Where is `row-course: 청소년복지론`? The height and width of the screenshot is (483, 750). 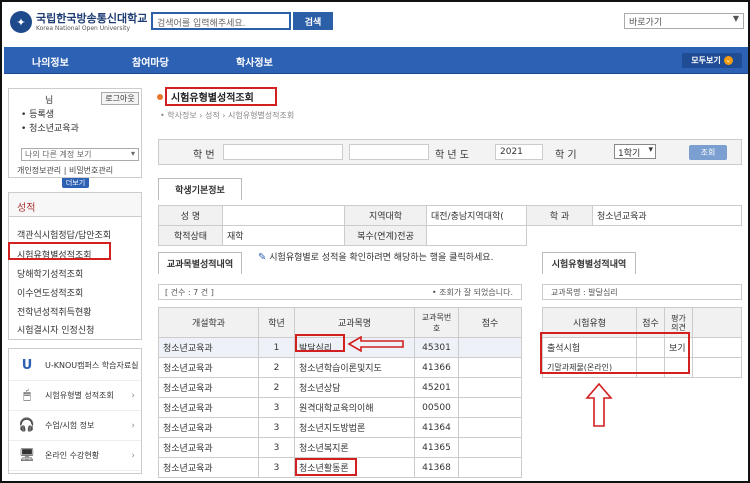
row-course: 청소년복지론 is located at coordinates (354, 447).